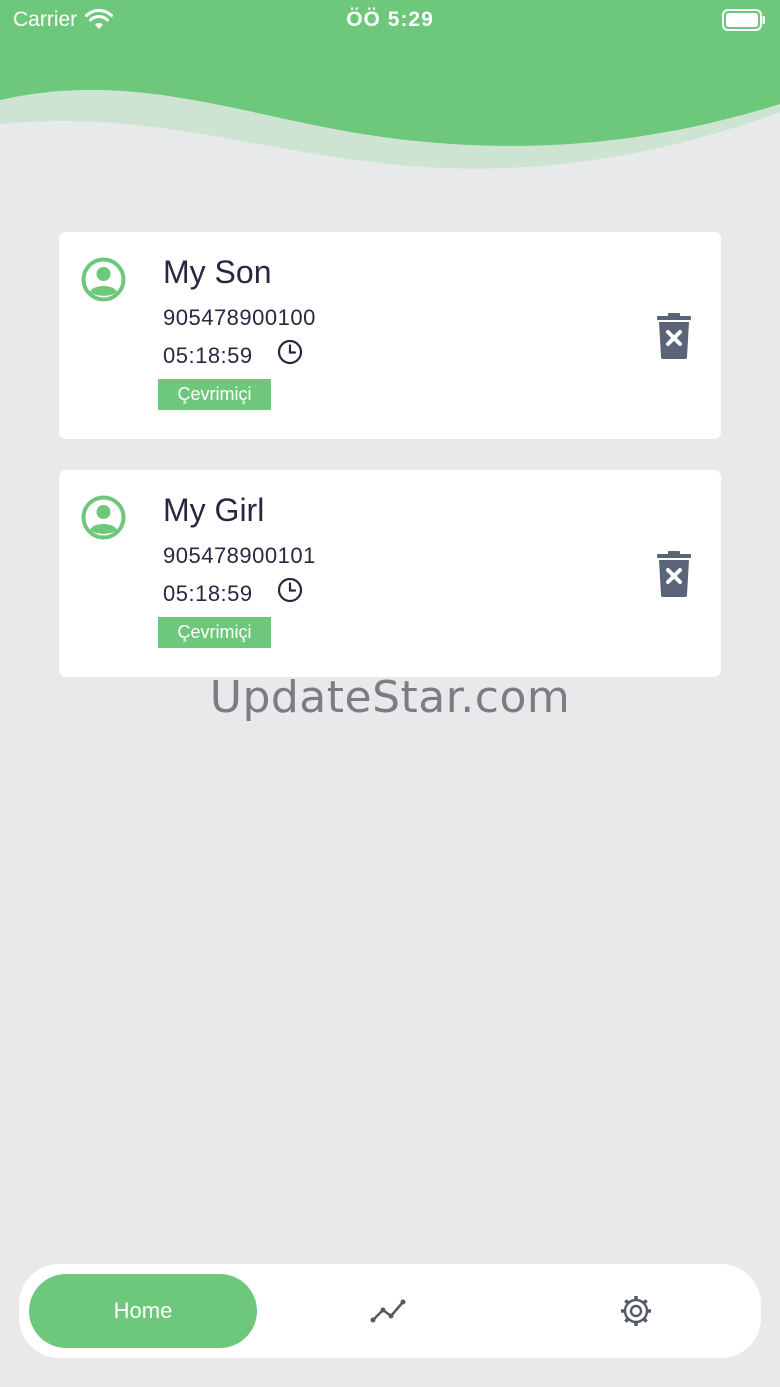 The height and width of the screenshot is (1387, 780). I want to click on chart-line-icon, so click(388, 1311).